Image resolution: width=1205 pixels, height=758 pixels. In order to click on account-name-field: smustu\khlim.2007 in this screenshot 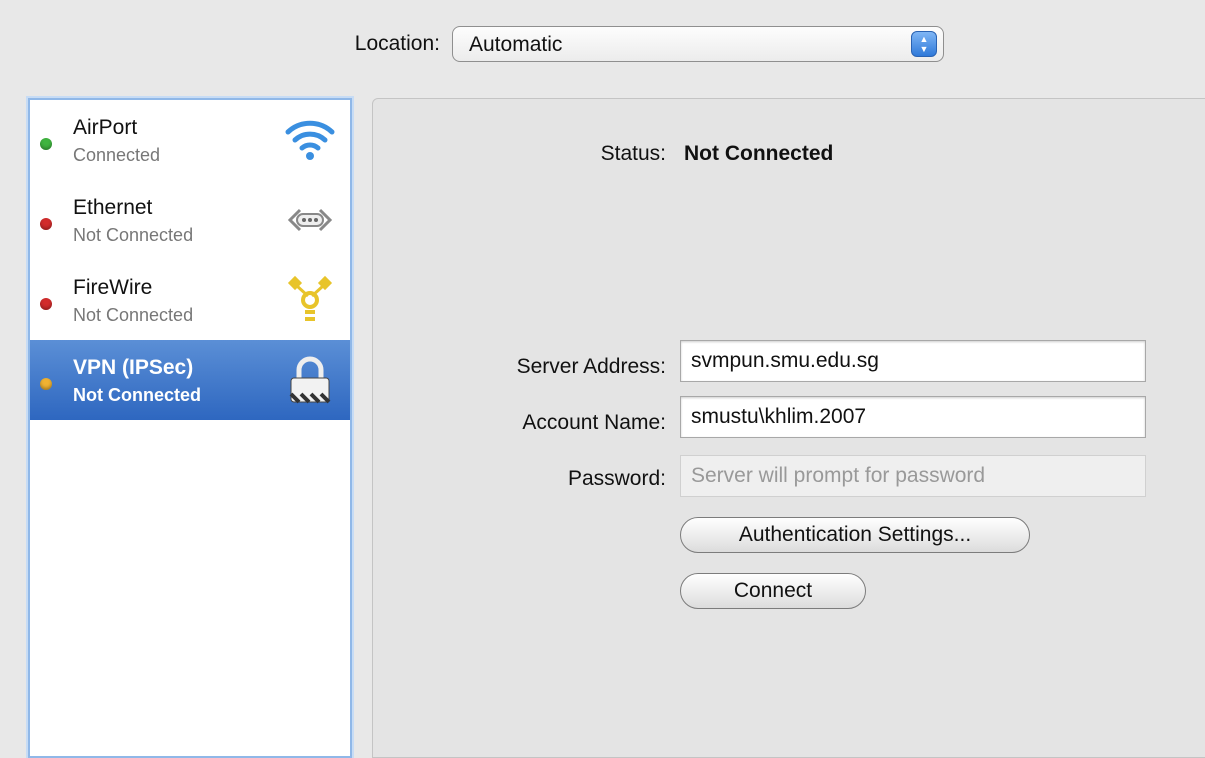, I will do `click(913, 417)`.